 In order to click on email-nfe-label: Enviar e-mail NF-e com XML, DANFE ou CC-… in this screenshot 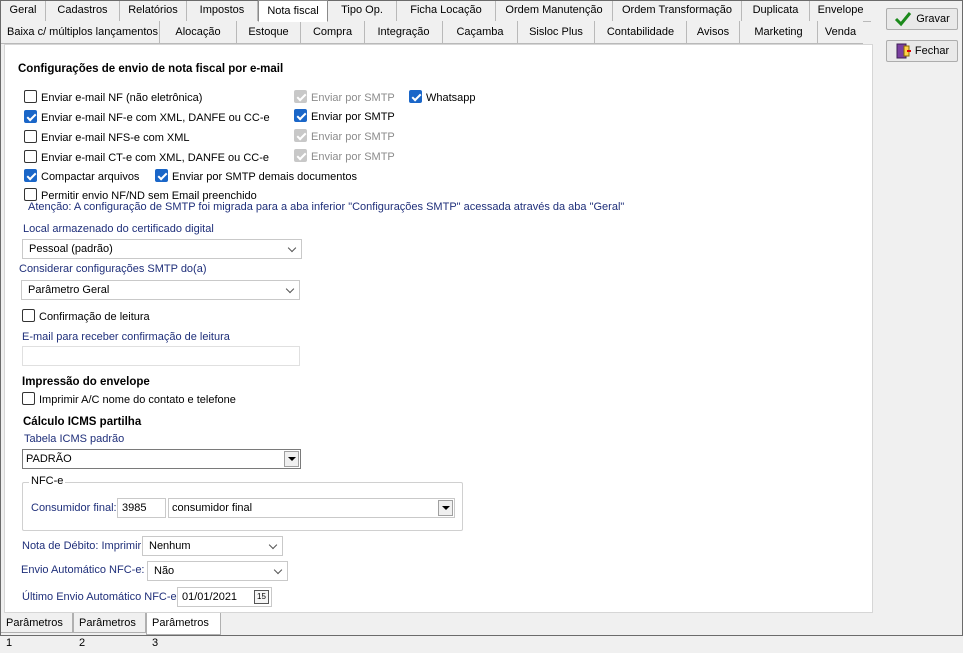, I will do `click(155, 118)`.